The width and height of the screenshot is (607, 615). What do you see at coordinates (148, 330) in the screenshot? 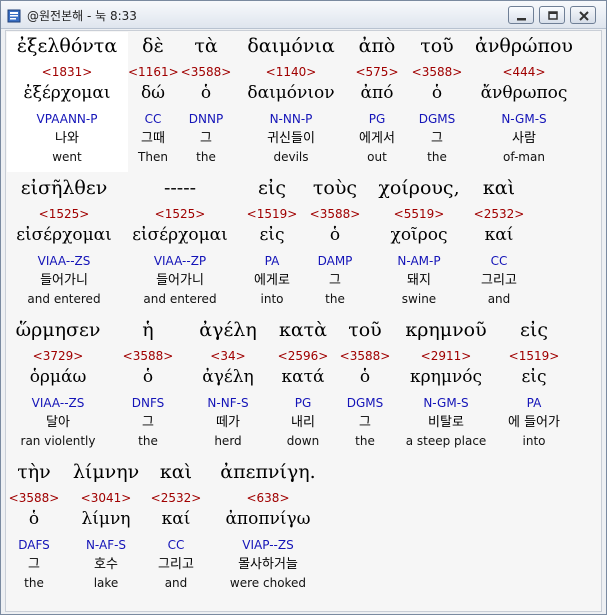
I see `greek-word: ἡ` at bounding box center [148, 330].